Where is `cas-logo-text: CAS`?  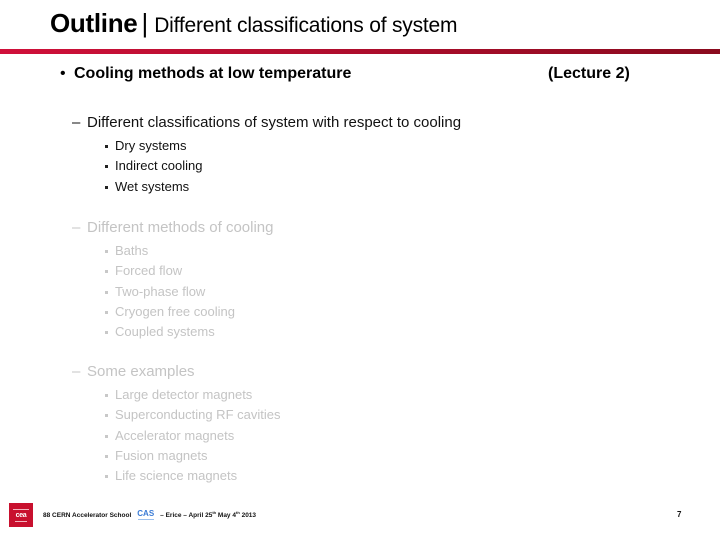 cas-logo-text: CAS is located at coordinates (146, 513).